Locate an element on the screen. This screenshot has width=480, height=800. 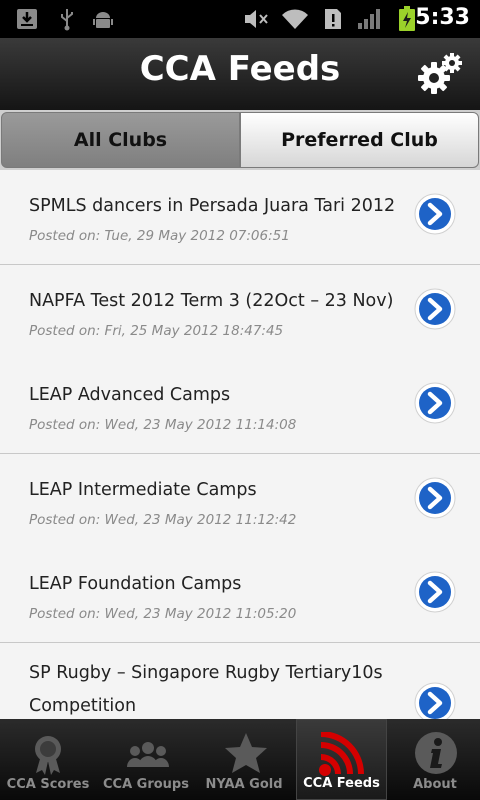
tab-label: About is located at coordinates (435, 784).